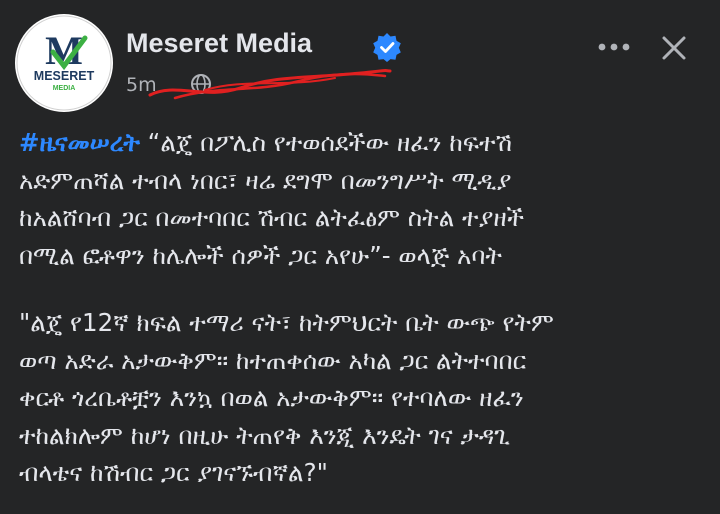 This screenshot has height=514, width=720. I want to click on close-icon, so click(674, 48).